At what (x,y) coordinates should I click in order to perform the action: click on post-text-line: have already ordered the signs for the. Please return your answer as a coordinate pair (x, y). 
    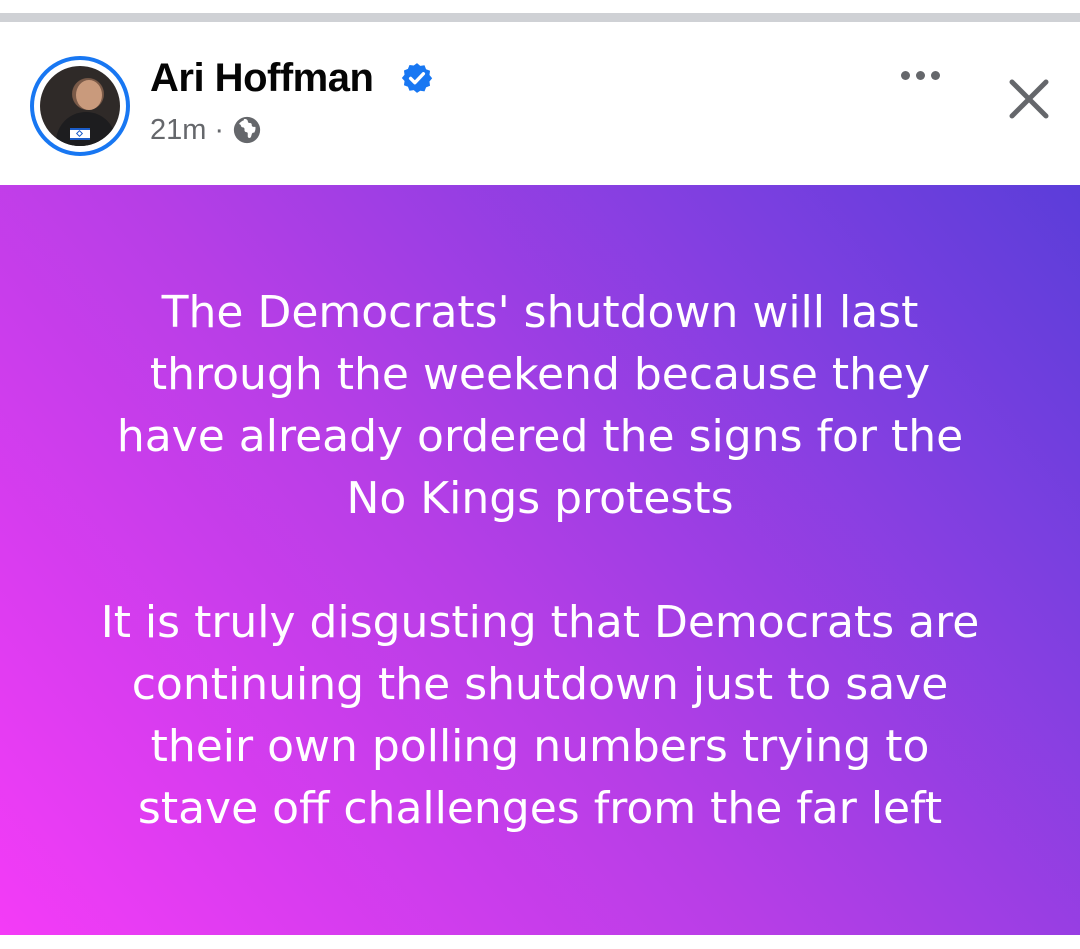
    Looking at the image, I should click on (540, 436).